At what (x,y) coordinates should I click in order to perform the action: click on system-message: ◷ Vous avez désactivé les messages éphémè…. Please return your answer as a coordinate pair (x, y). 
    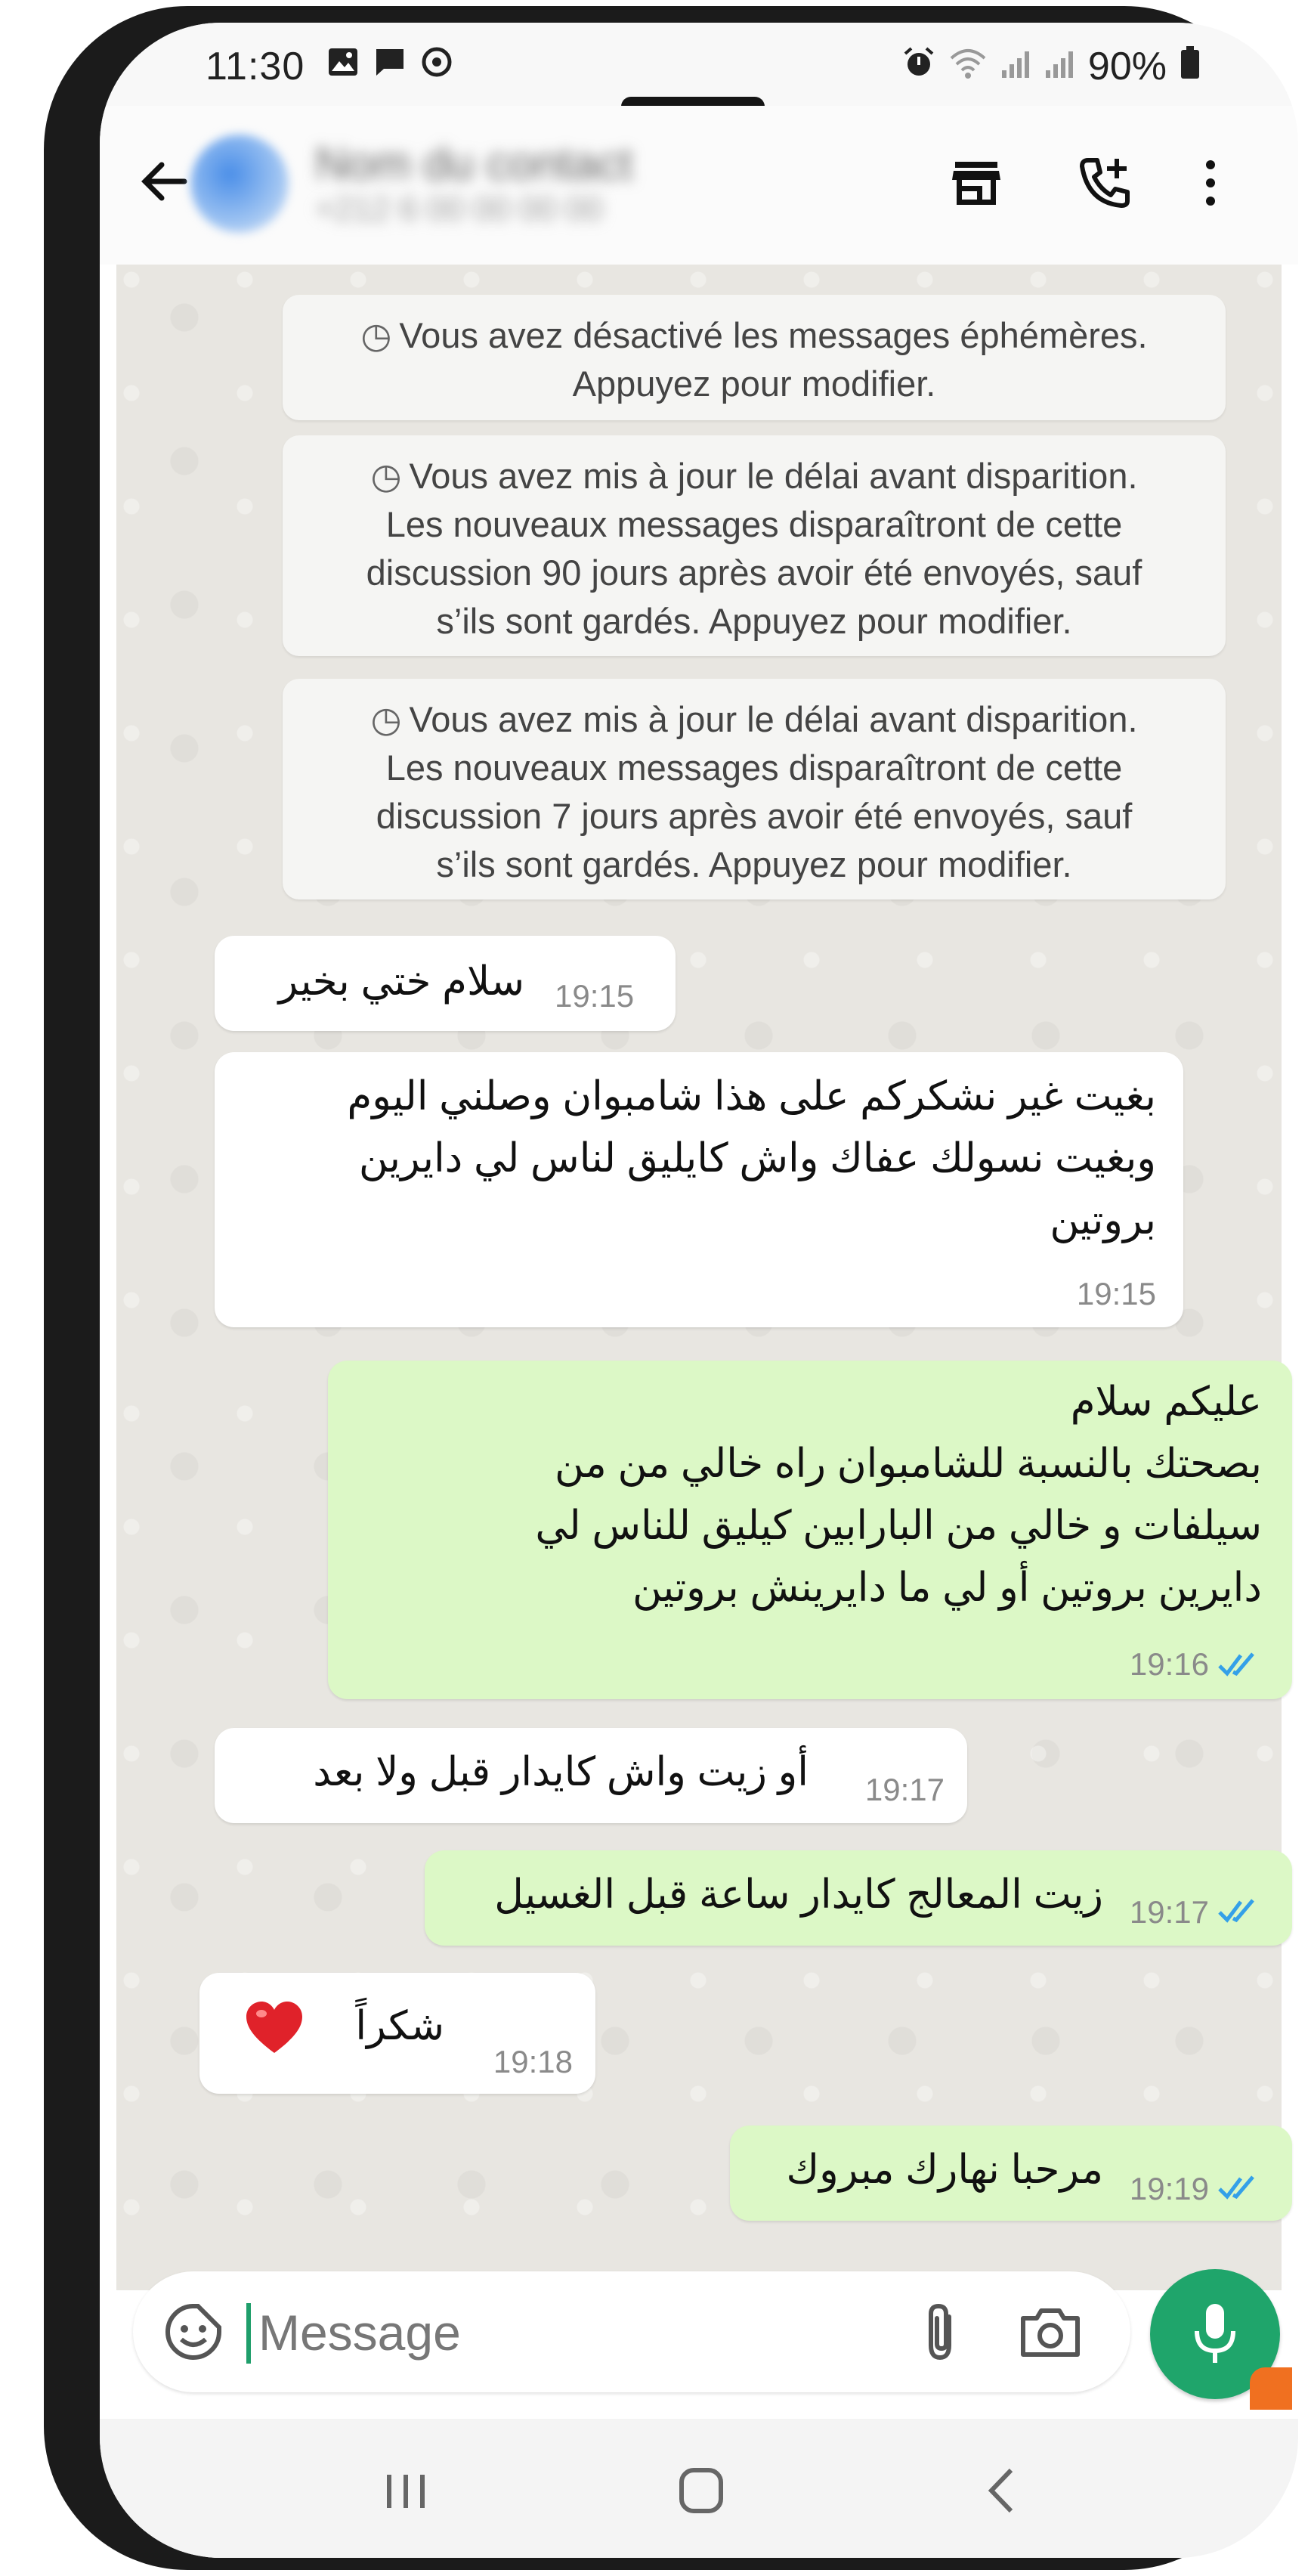
    Looking at the image, I should click on (755, 357).